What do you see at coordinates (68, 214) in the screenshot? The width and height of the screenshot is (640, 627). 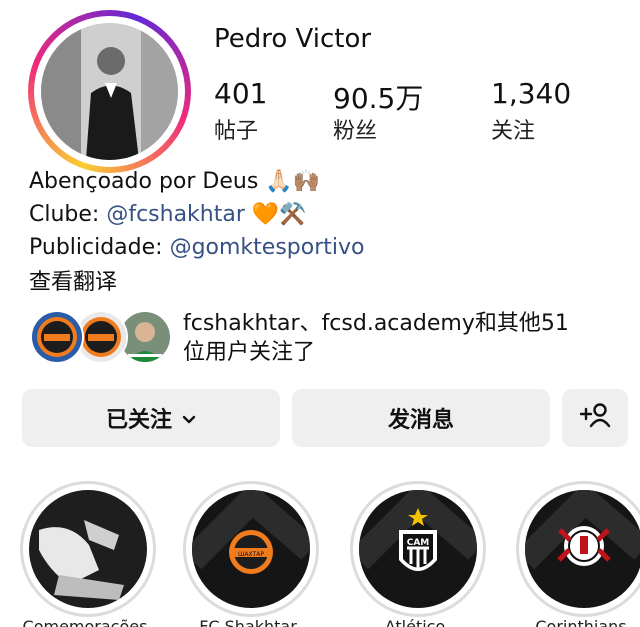 I see `club-label: Clube:` at bounding box center [68, 214].